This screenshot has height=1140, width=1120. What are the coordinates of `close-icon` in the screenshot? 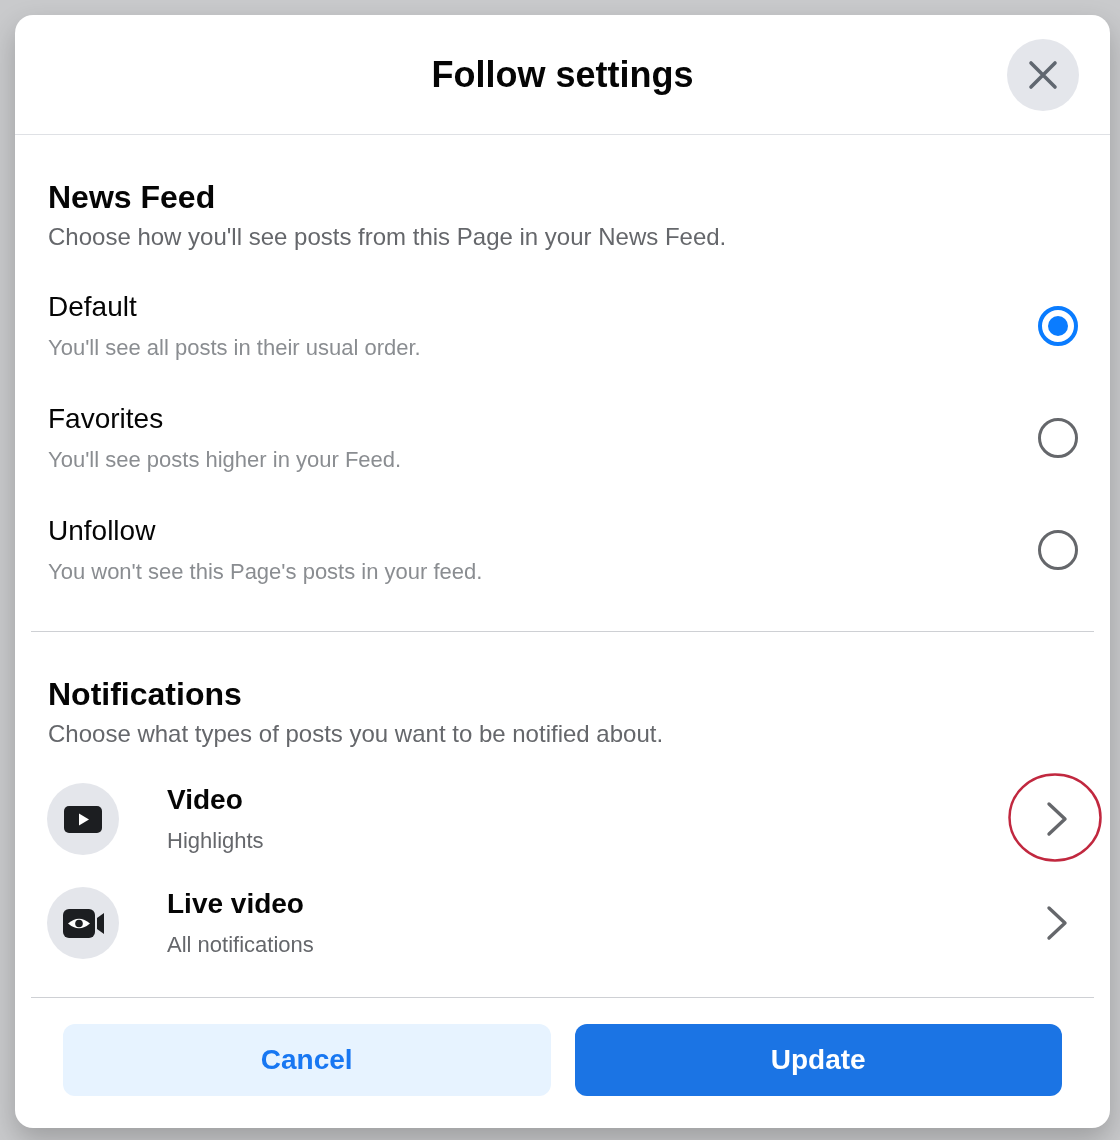 It's located at (1043, 74).